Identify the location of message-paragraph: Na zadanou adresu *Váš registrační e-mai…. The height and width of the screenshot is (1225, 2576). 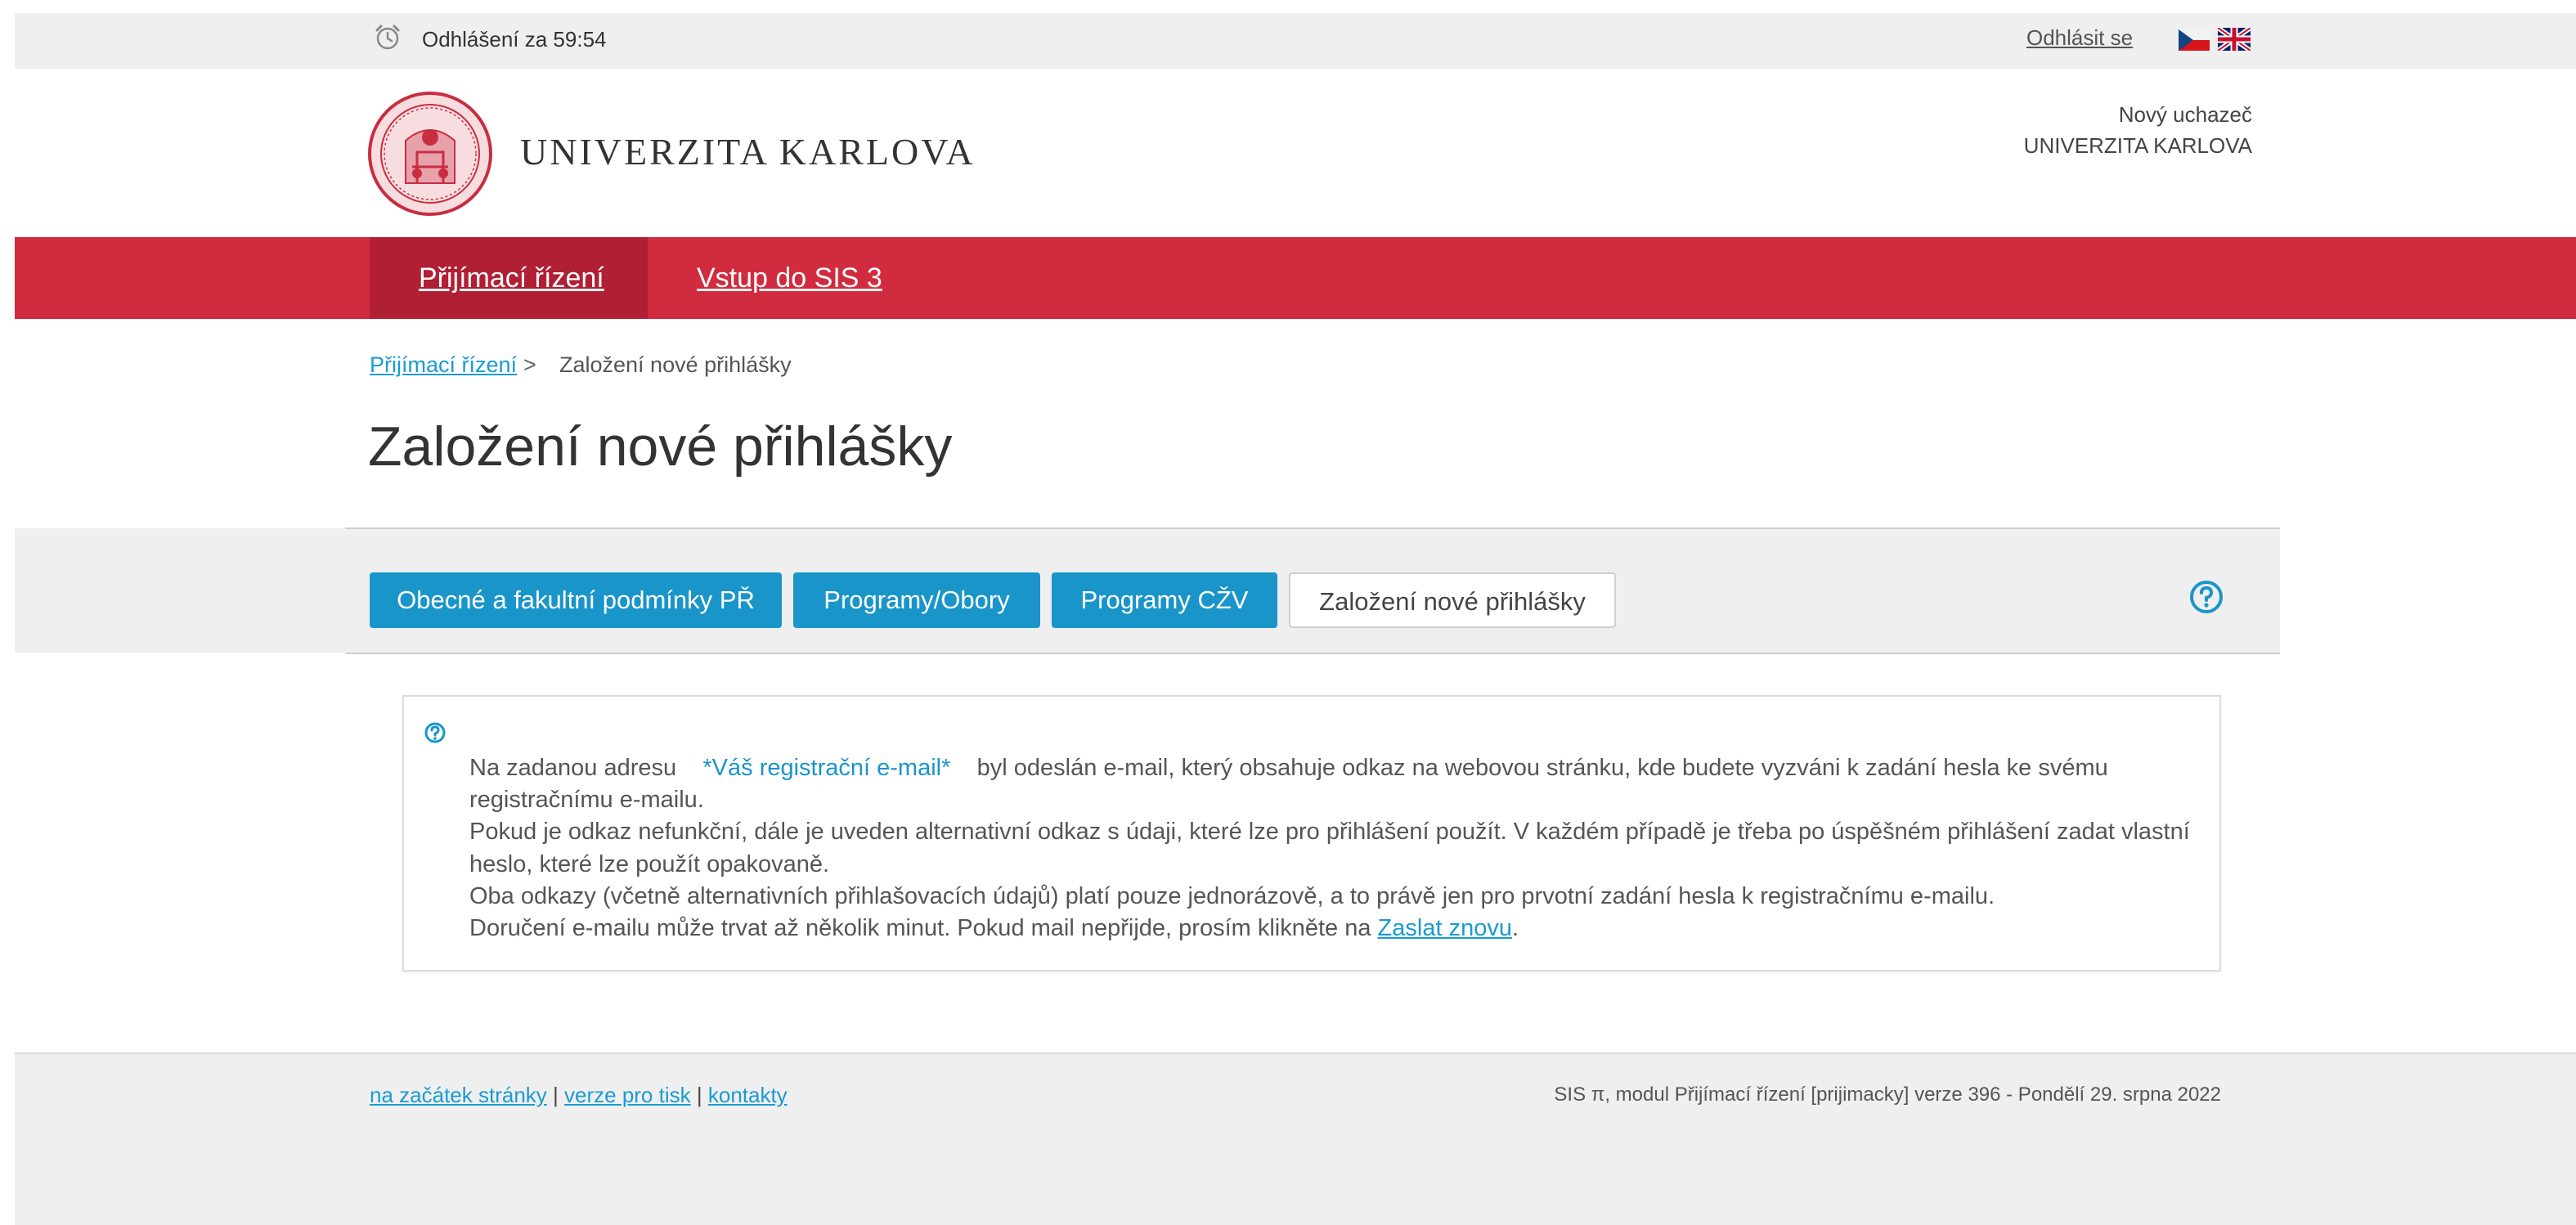
(1332, 784).